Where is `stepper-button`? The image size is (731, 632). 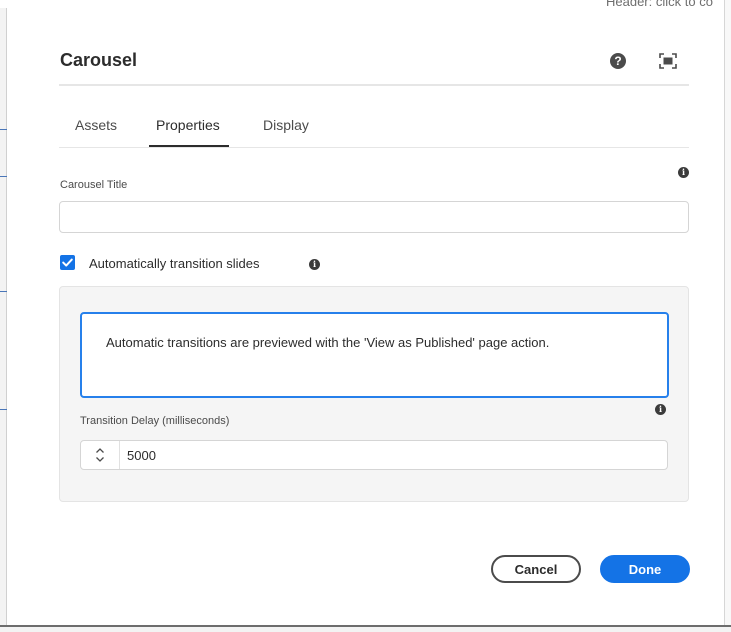 stepper-button is located at coordinates (100, 455).